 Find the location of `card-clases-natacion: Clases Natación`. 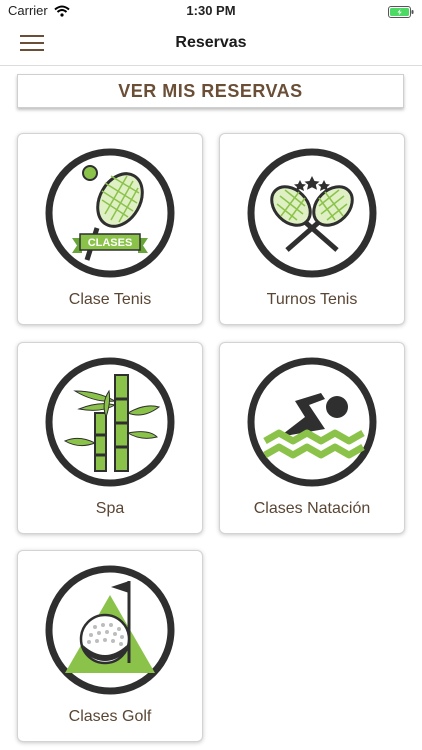

card-clases-natacion: Clases Natación is located at coordinates (312, 438).